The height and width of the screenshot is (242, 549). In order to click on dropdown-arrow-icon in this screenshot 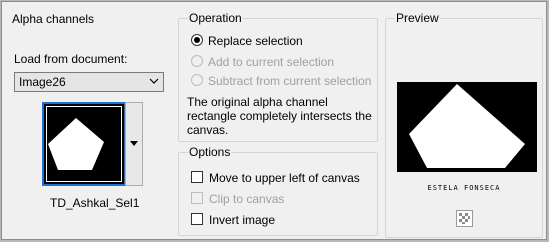, I will do `click(134, 143)`.